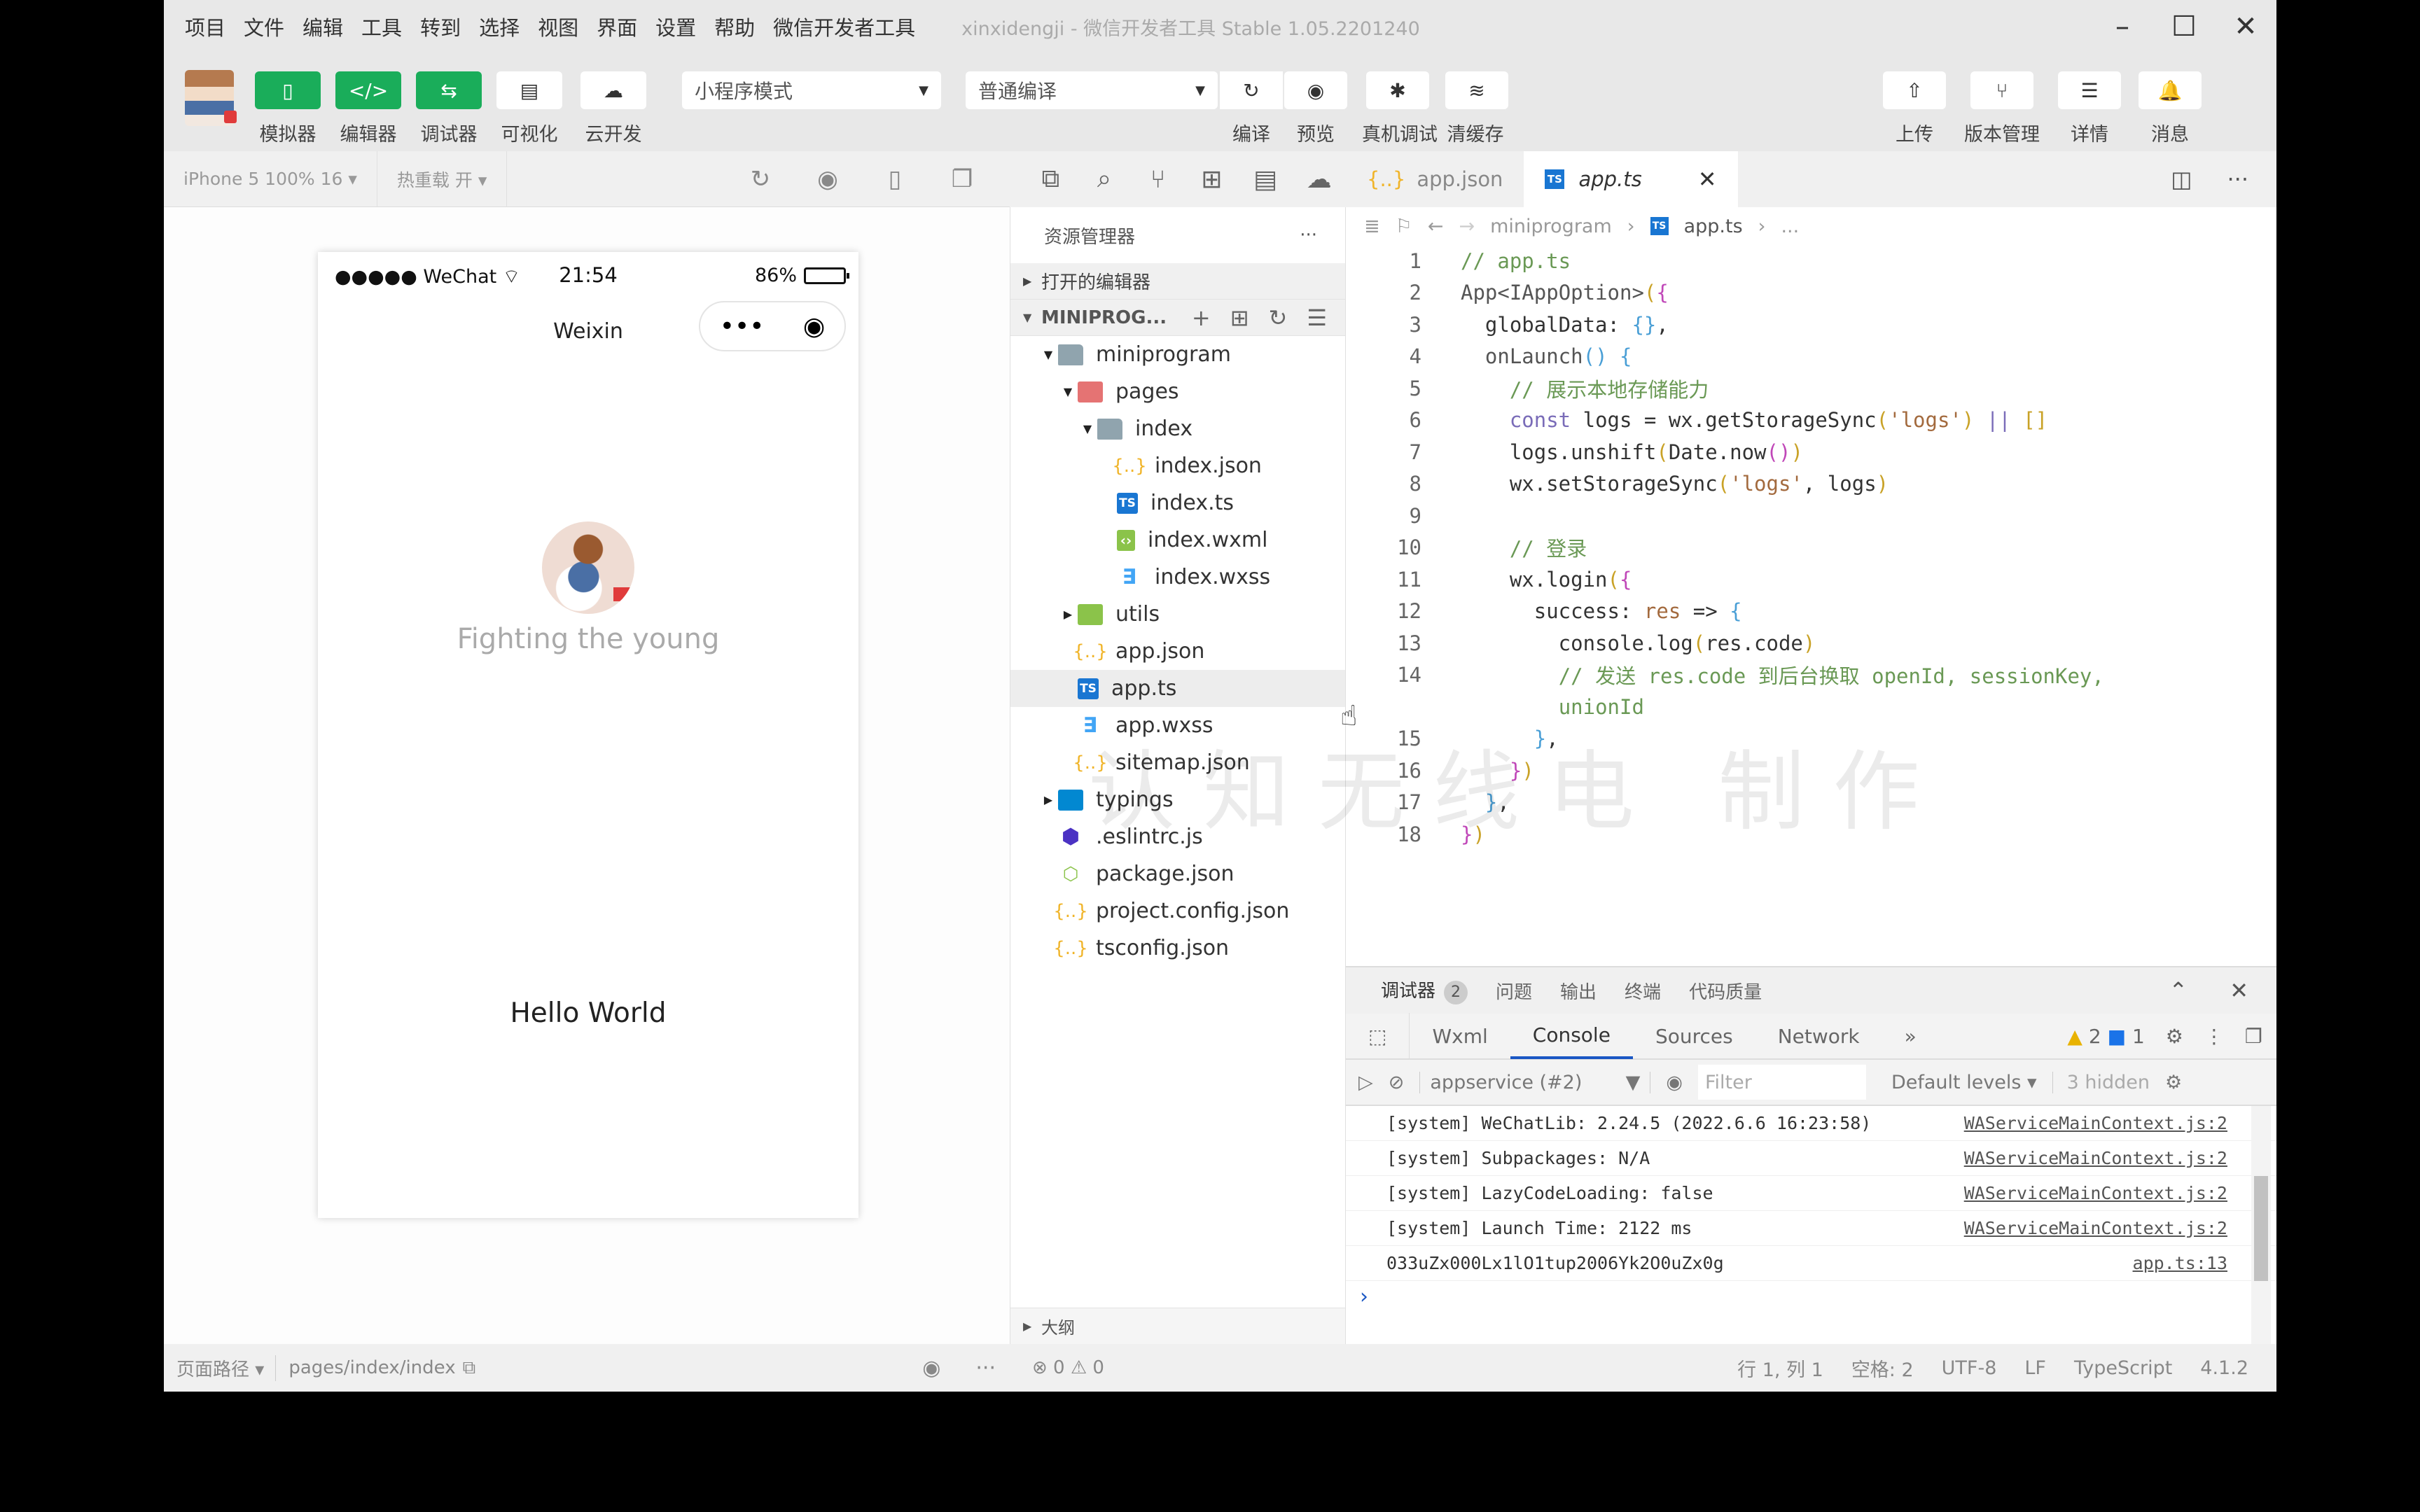  Describe the element at coordinates (1365, 1082) in the screenshot. I see `sidebar-toggle-icon: ▷` at that location.